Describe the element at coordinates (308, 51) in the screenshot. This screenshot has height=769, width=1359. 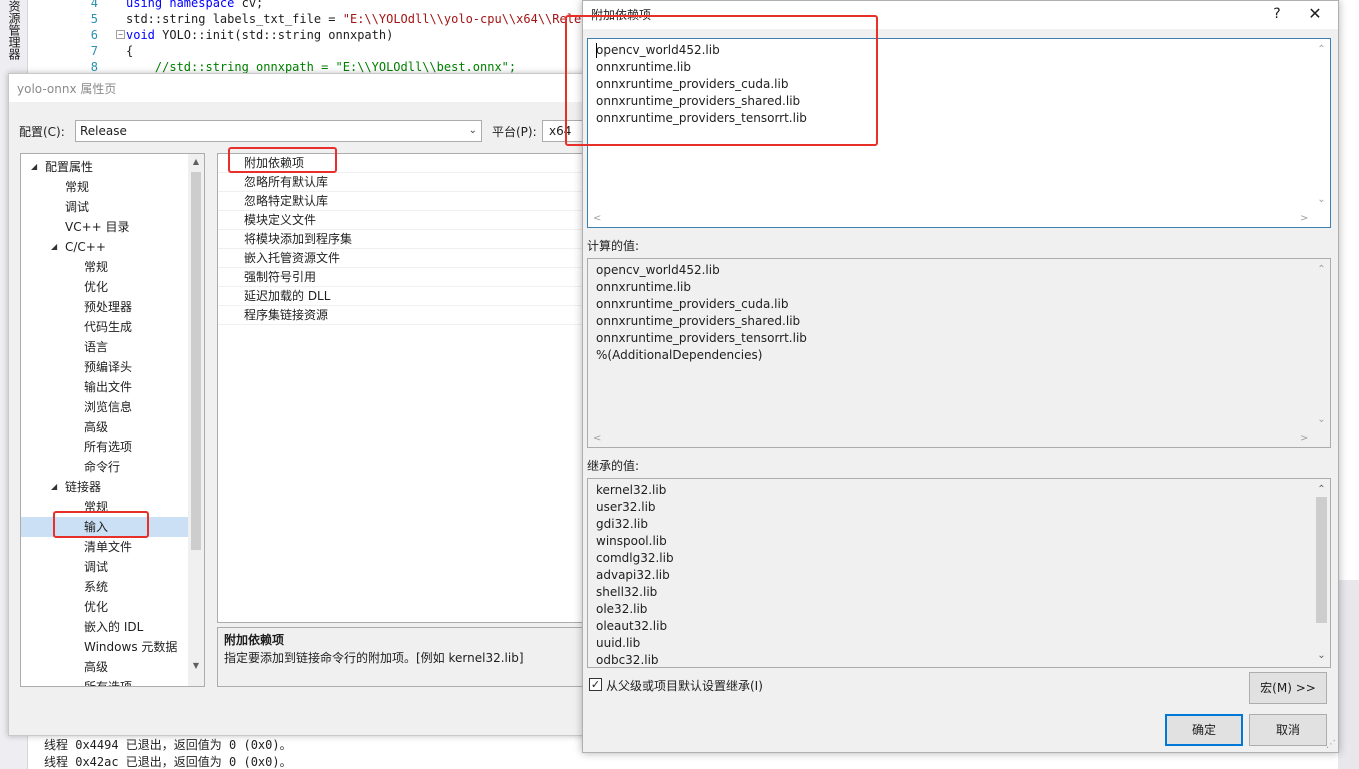
I see `code-line: 7{` at that location.